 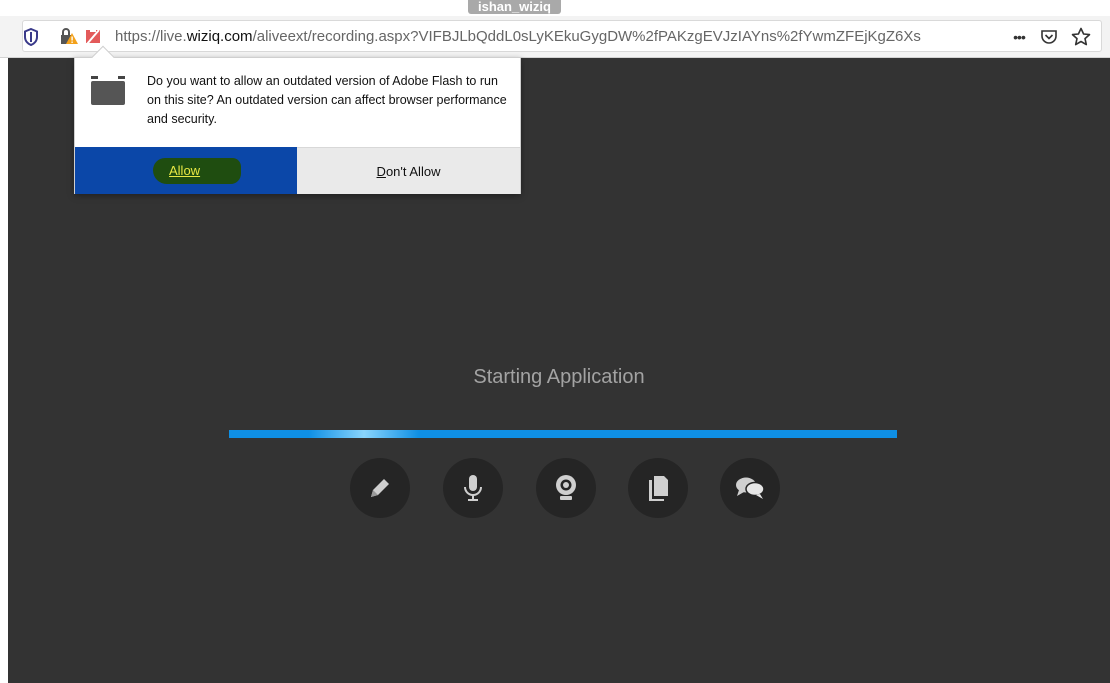 I want to click on microphone-icon, so click(x=473, y=488).